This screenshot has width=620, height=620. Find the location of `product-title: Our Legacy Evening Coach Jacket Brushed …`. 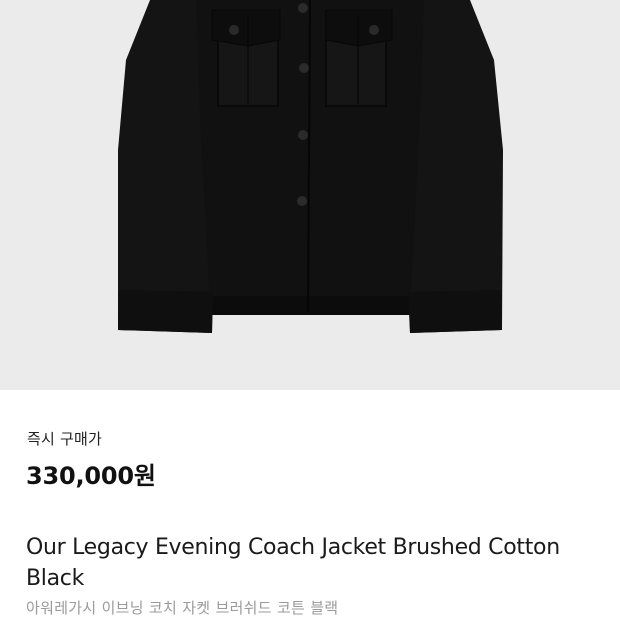

product-title: Our Legacy Evening Coach Jacket Brushed … is located at coordinates (293, 563).